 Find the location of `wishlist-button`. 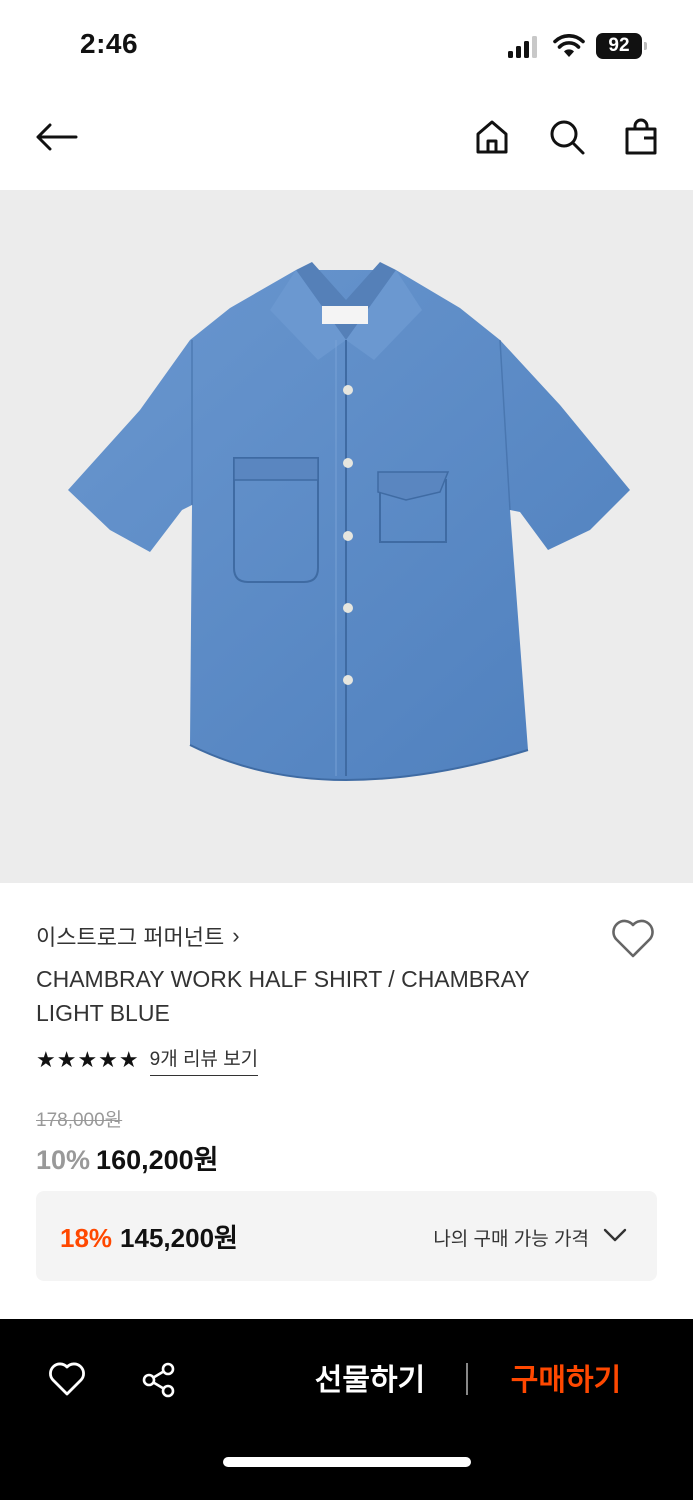

wishlist-button is located at coordinates (633, 939).